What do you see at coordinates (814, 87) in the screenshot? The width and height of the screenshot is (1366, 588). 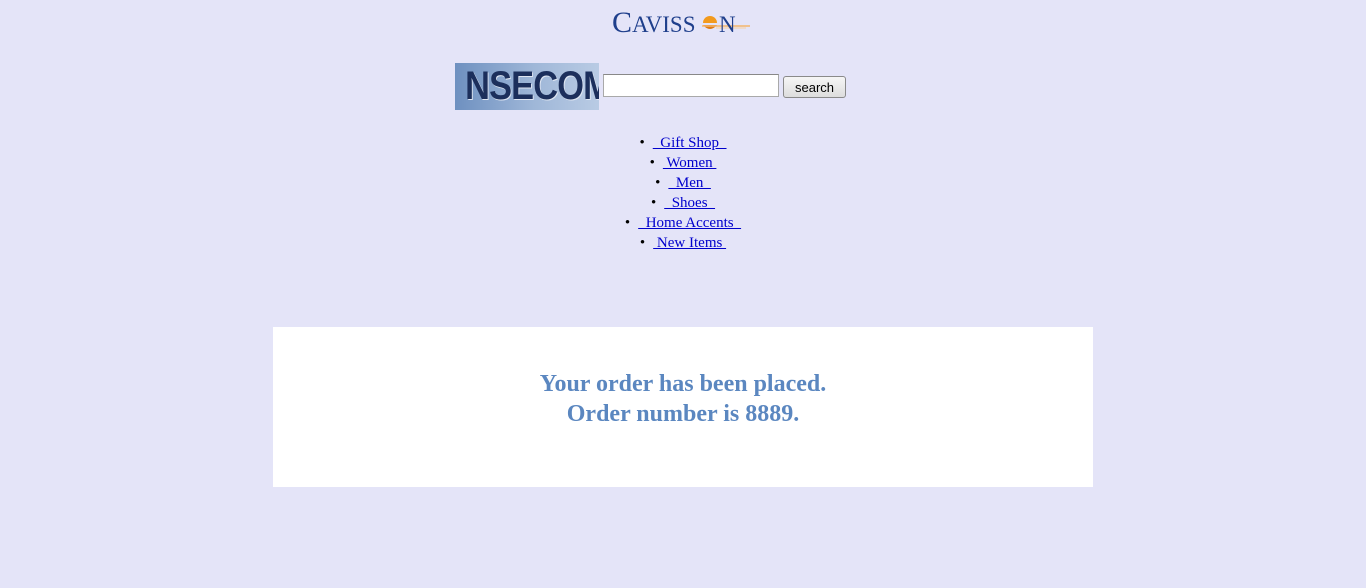 I see `search-button: search` at bounding box center [814, 87].